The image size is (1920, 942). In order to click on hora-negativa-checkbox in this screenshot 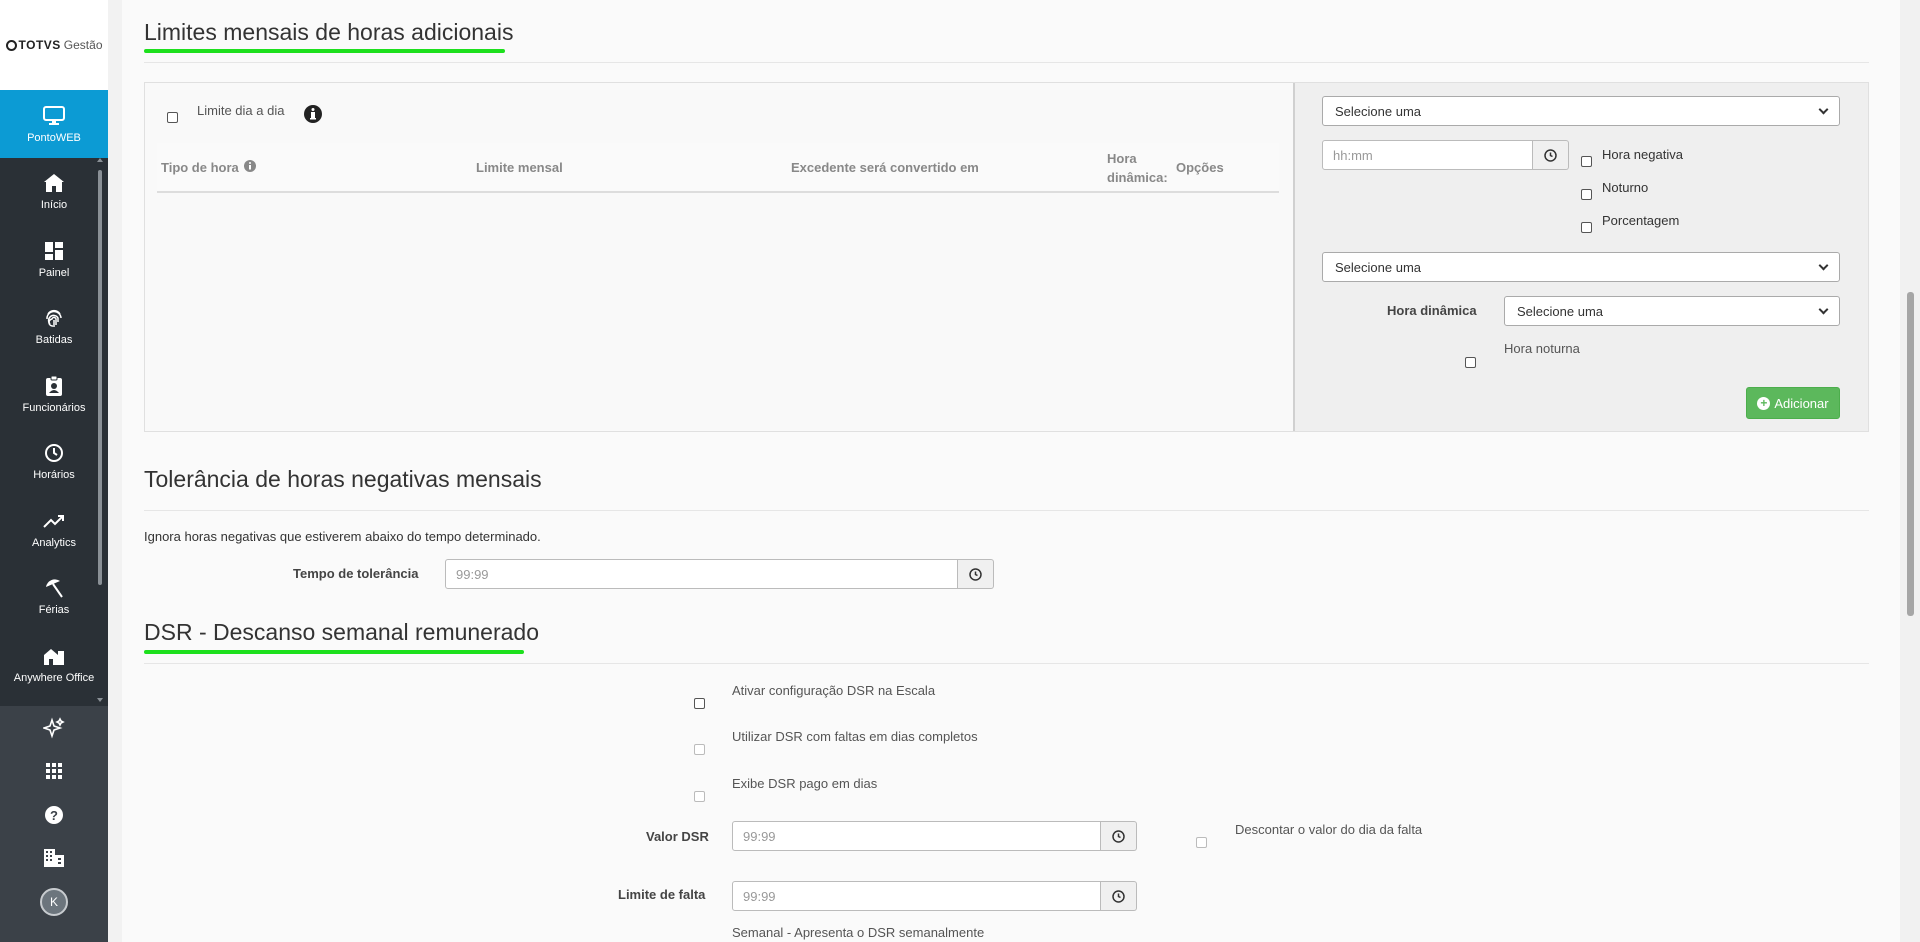, I will do `click(1586, 161)`.